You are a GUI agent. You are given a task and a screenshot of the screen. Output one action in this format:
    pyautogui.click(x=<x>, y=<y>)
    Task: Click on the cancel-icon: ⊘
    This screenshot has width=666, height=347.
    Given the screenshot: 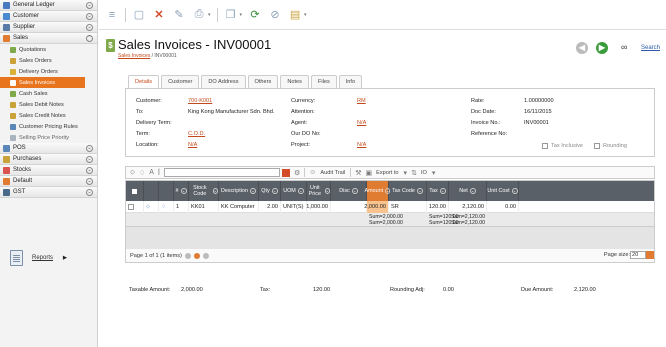 What is the action you would take?
    pyautogui.click(x=275, y=15)
    